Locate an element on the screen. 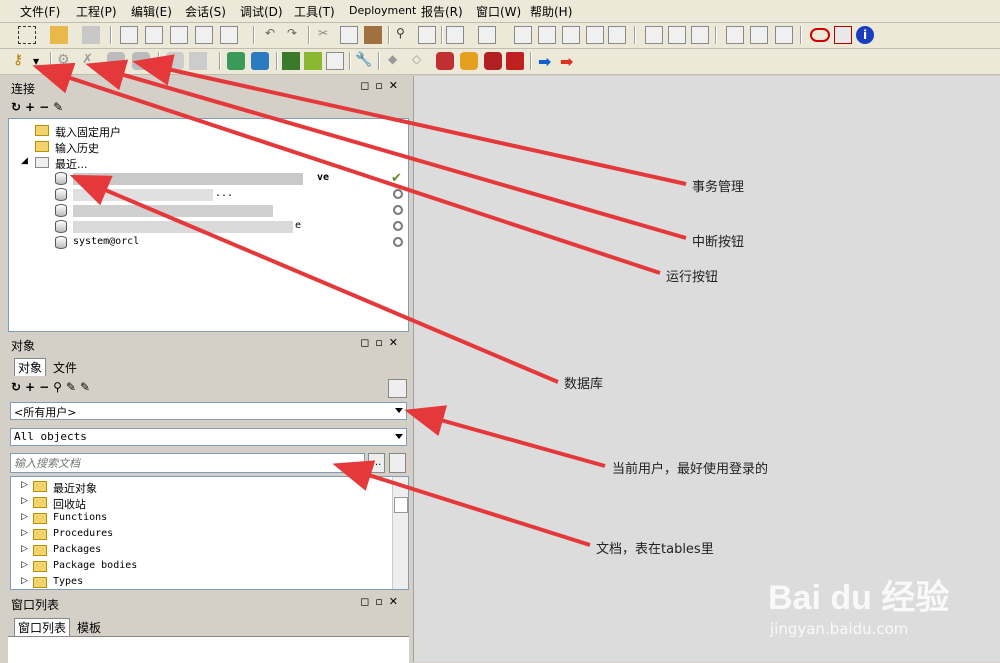 The width and height of the screenshot is (1000, 663). arrow-document is located at coordinates (461, 503).